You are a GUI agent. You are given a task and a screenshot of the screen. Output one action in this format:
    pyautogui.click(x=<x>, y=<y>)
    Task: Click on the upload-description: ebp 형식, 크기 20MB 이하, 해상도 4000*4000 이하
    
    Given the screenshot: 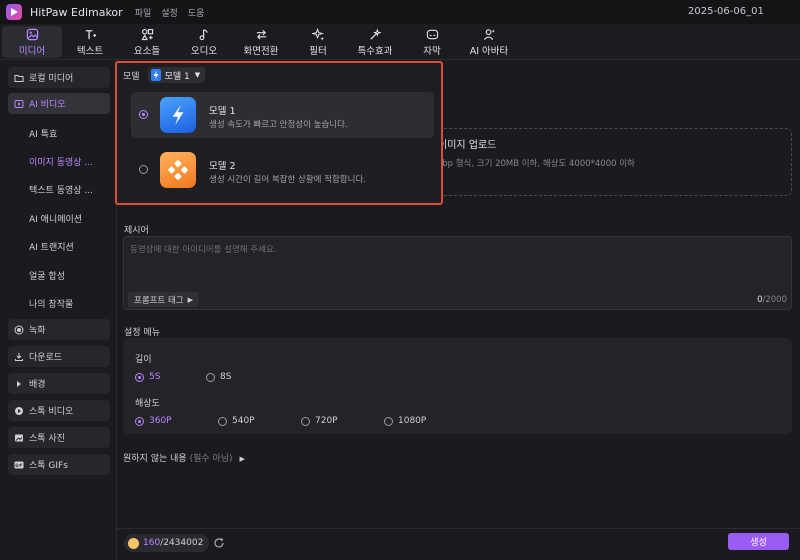 What is the action you would take?
    pyautogui.click(x=536, y=164)
    